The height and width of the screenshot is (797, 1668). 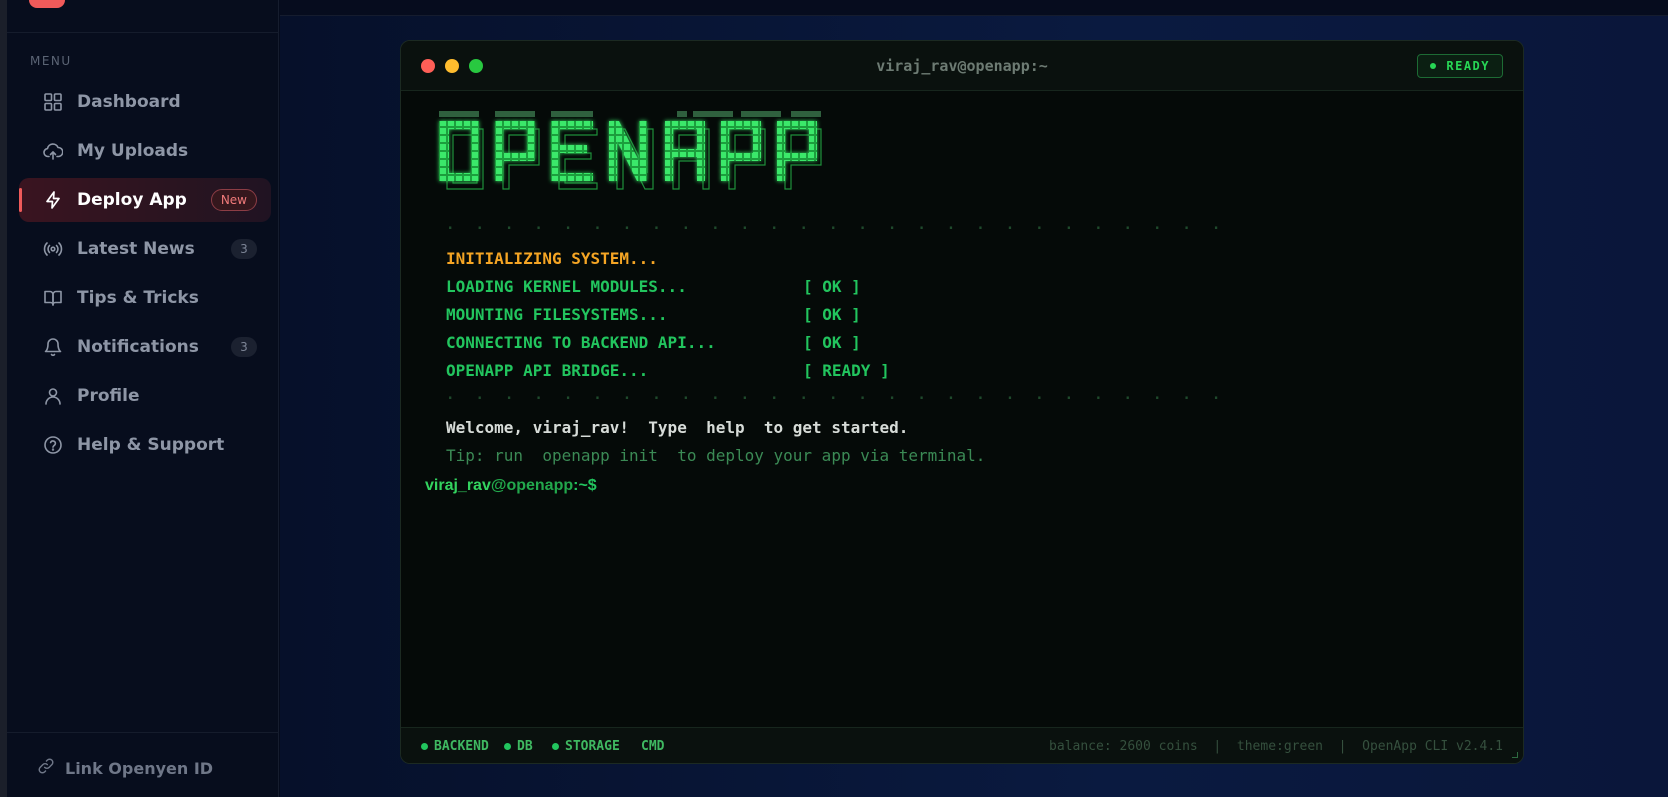 What do you see at coordinates (233, 200) in the screenshot?
I see `new-badge: New` at bounding box center [233, 200].